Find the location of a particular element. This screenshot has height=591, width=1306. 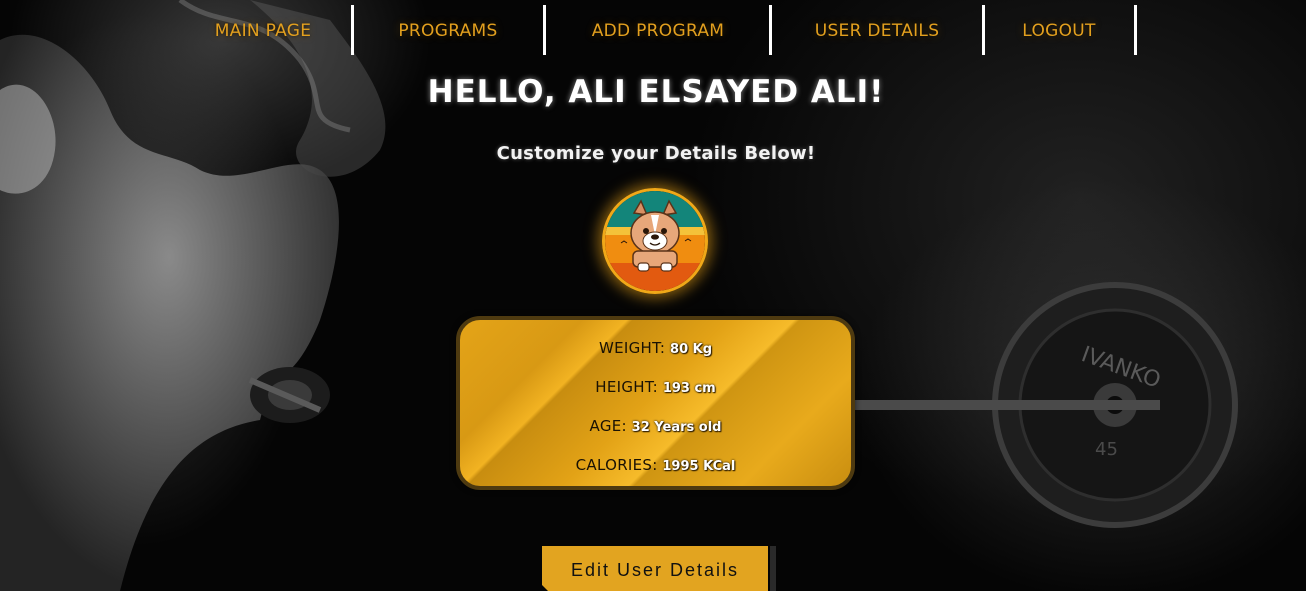

nav-add-program: ADD PROGRAM is located at coordinates (658, 30).